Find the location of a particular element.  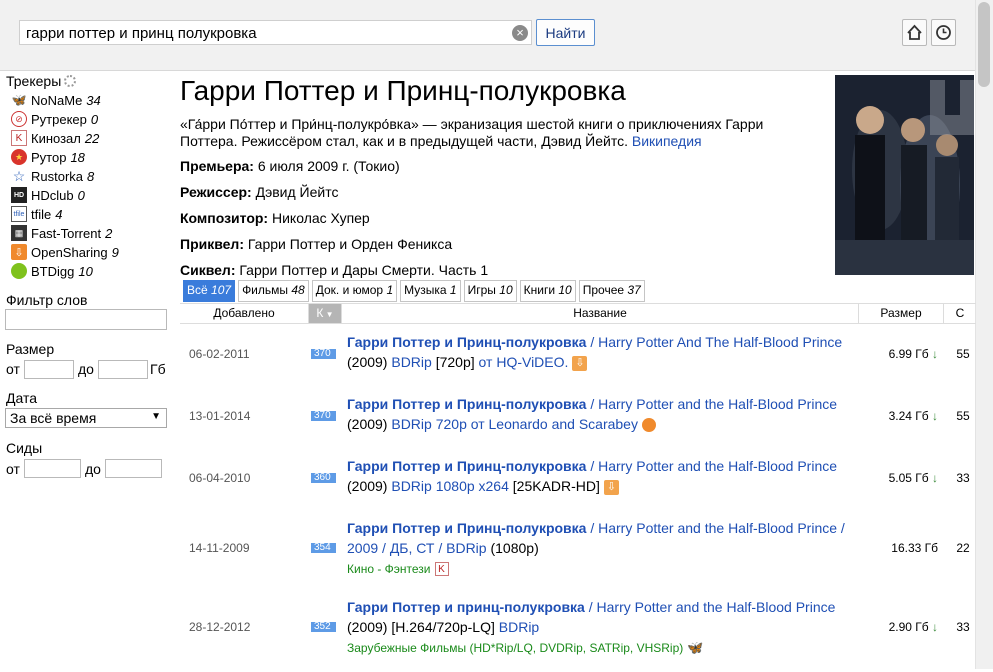

row-format-link: 2009 / ДБ, СТ / BDRip is located at coordinates (417, 548).